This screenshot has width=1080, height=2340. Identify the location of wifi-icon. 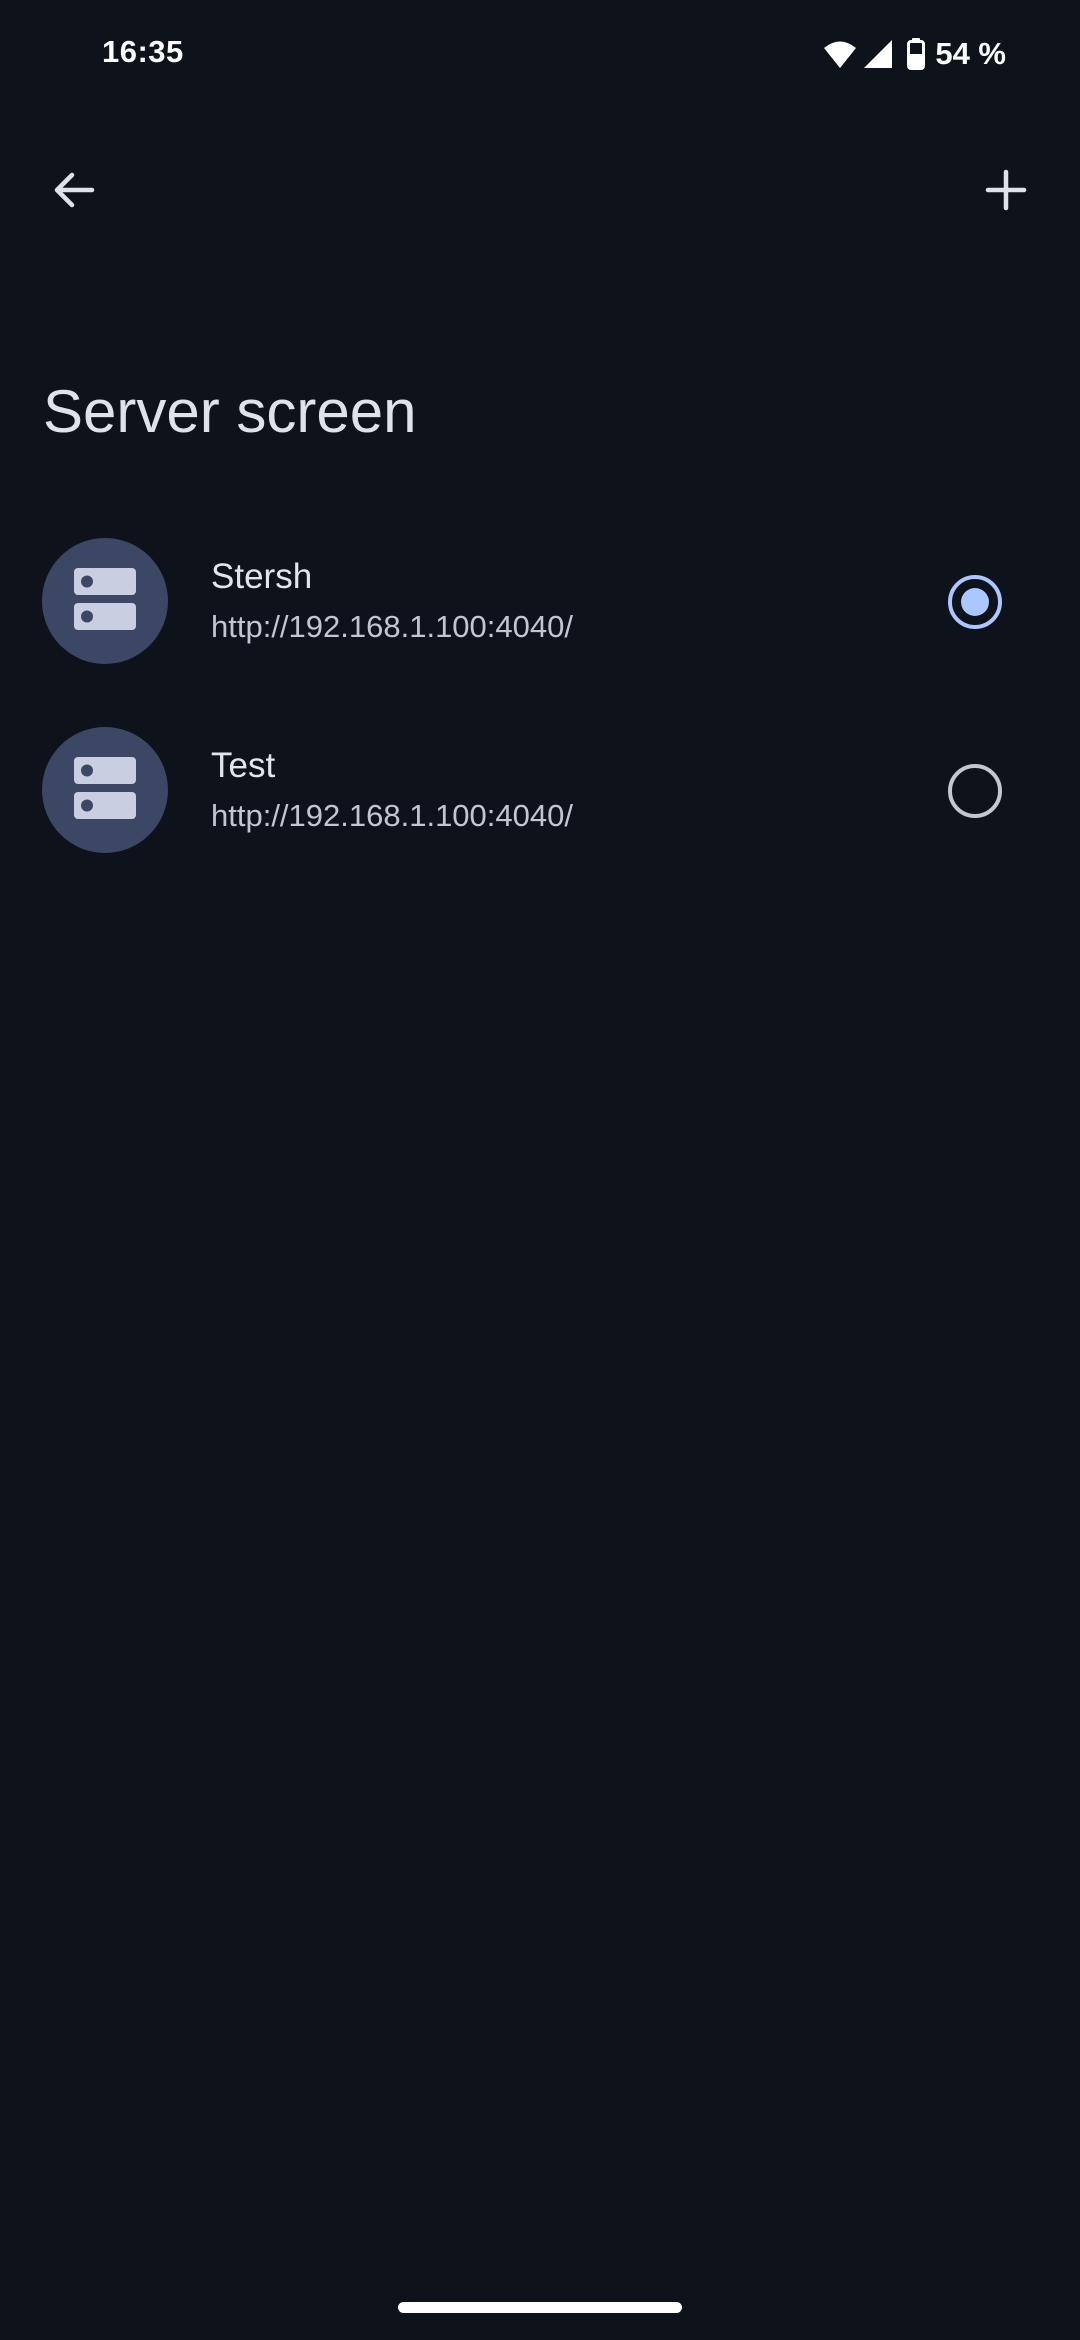
(840, 54).